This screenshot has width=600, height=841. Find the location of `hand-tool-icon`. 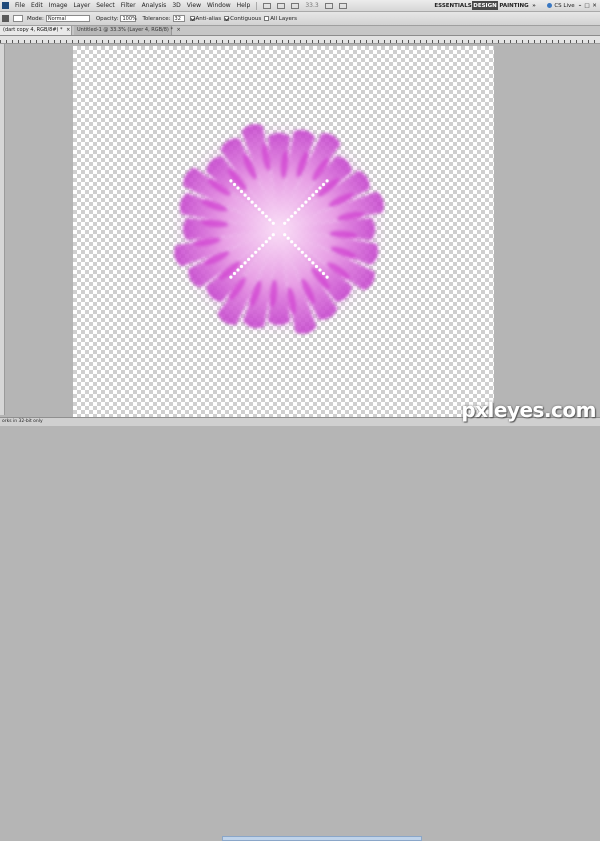

hand-tool-icon is located at coordinates (328, 5).